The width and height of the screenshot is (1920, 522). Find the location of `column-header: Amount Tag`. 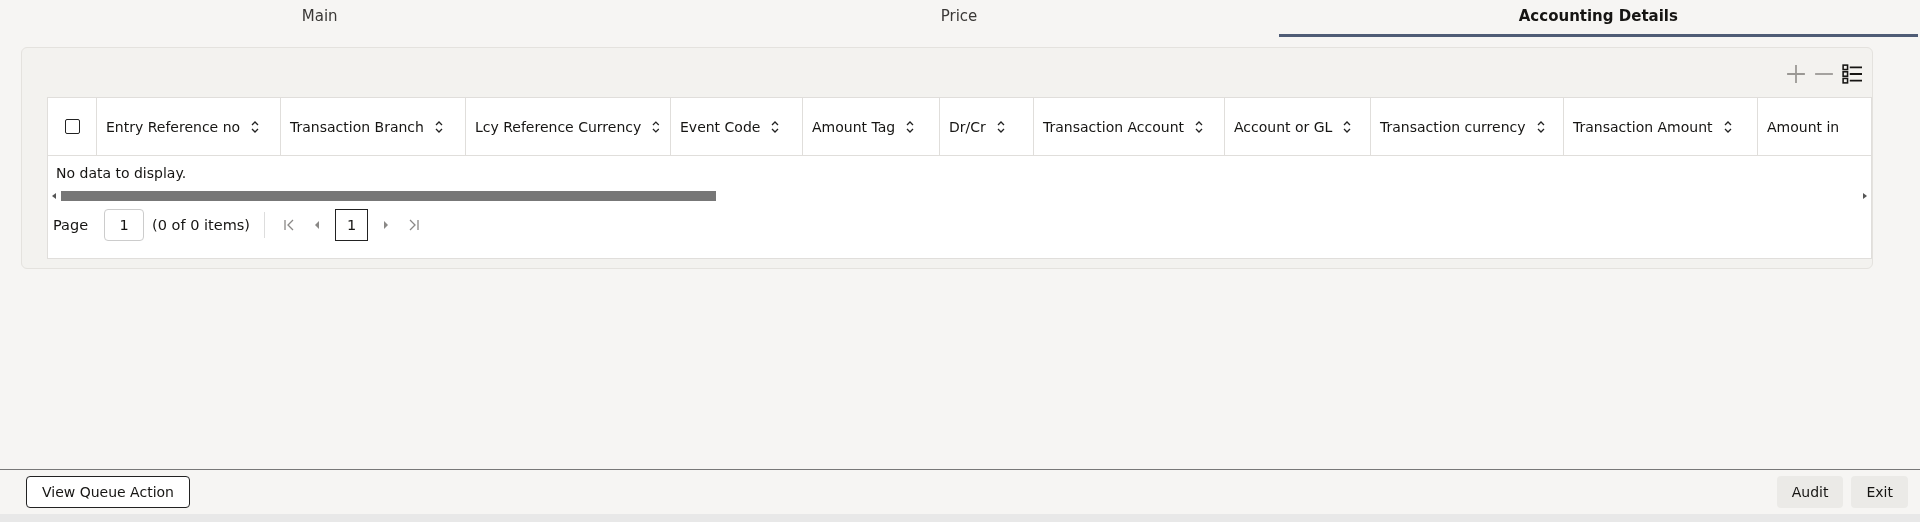

column-header: Amount Tag is located at coordinates (854, 126).